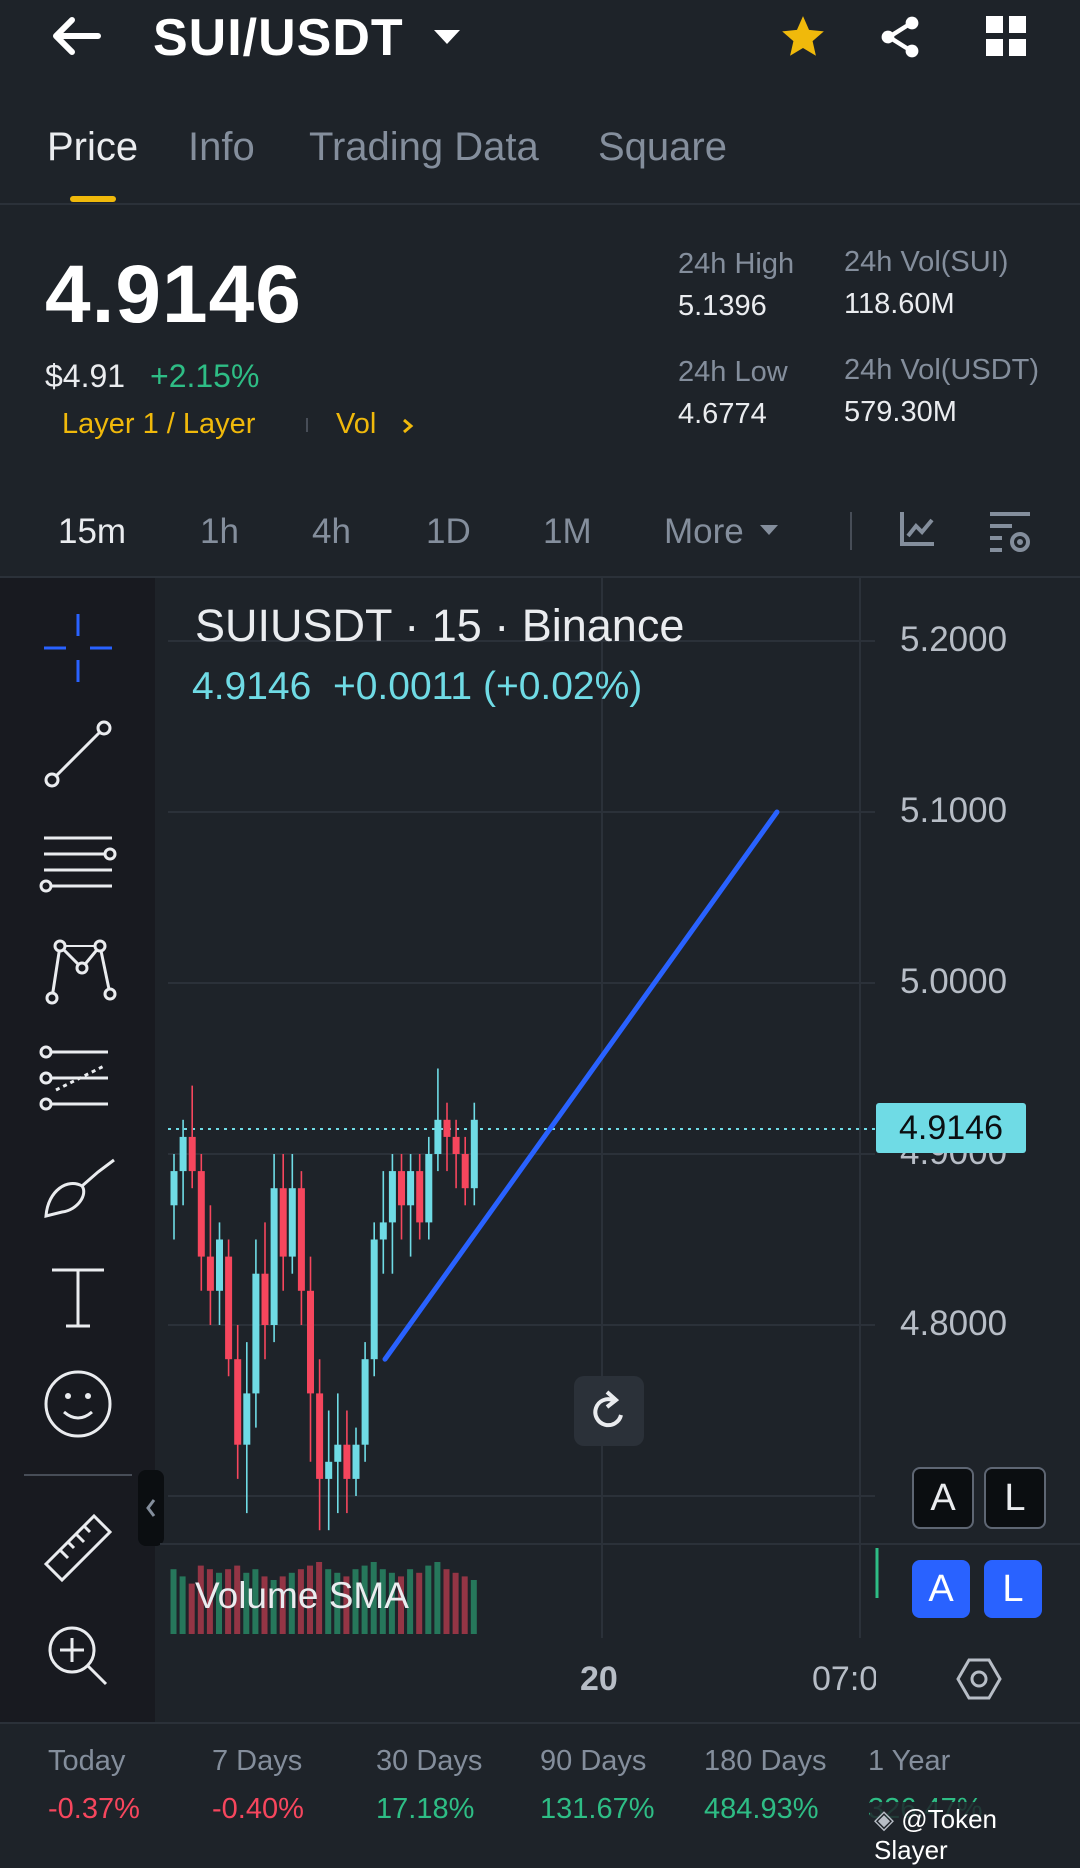 Image resolution: width=1080 pixels, height=1868 pixels. What do you see at coordinates (951, 1128) in the screenshot?
I see `last-price-tag: 4.9146` at bounding box center [951, 1128].